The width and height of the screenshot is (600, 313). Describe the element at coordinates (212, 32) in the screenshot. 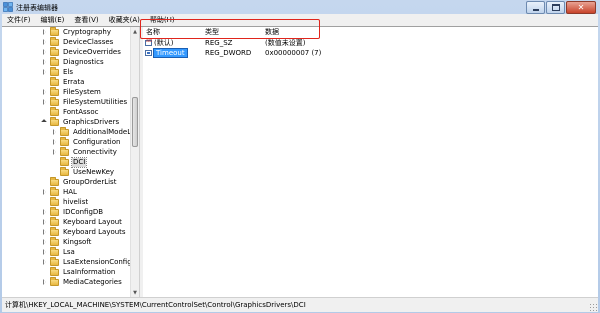

I see `column-header-type: 类型` at that location.